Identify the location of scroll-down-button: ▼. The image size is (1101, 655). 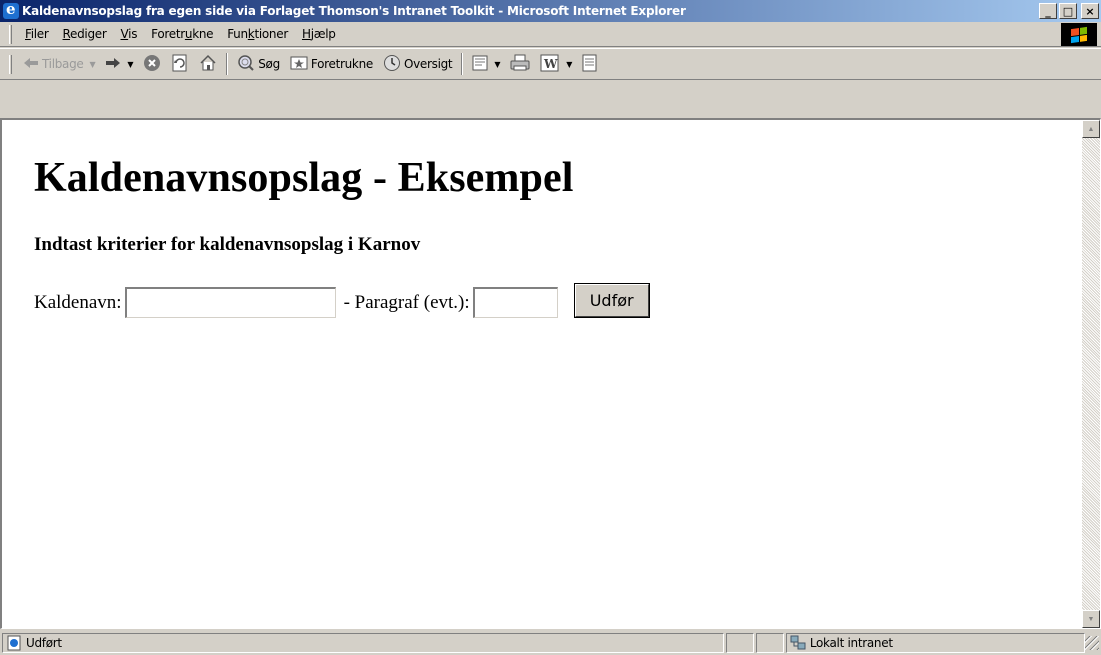
(1091, 619).